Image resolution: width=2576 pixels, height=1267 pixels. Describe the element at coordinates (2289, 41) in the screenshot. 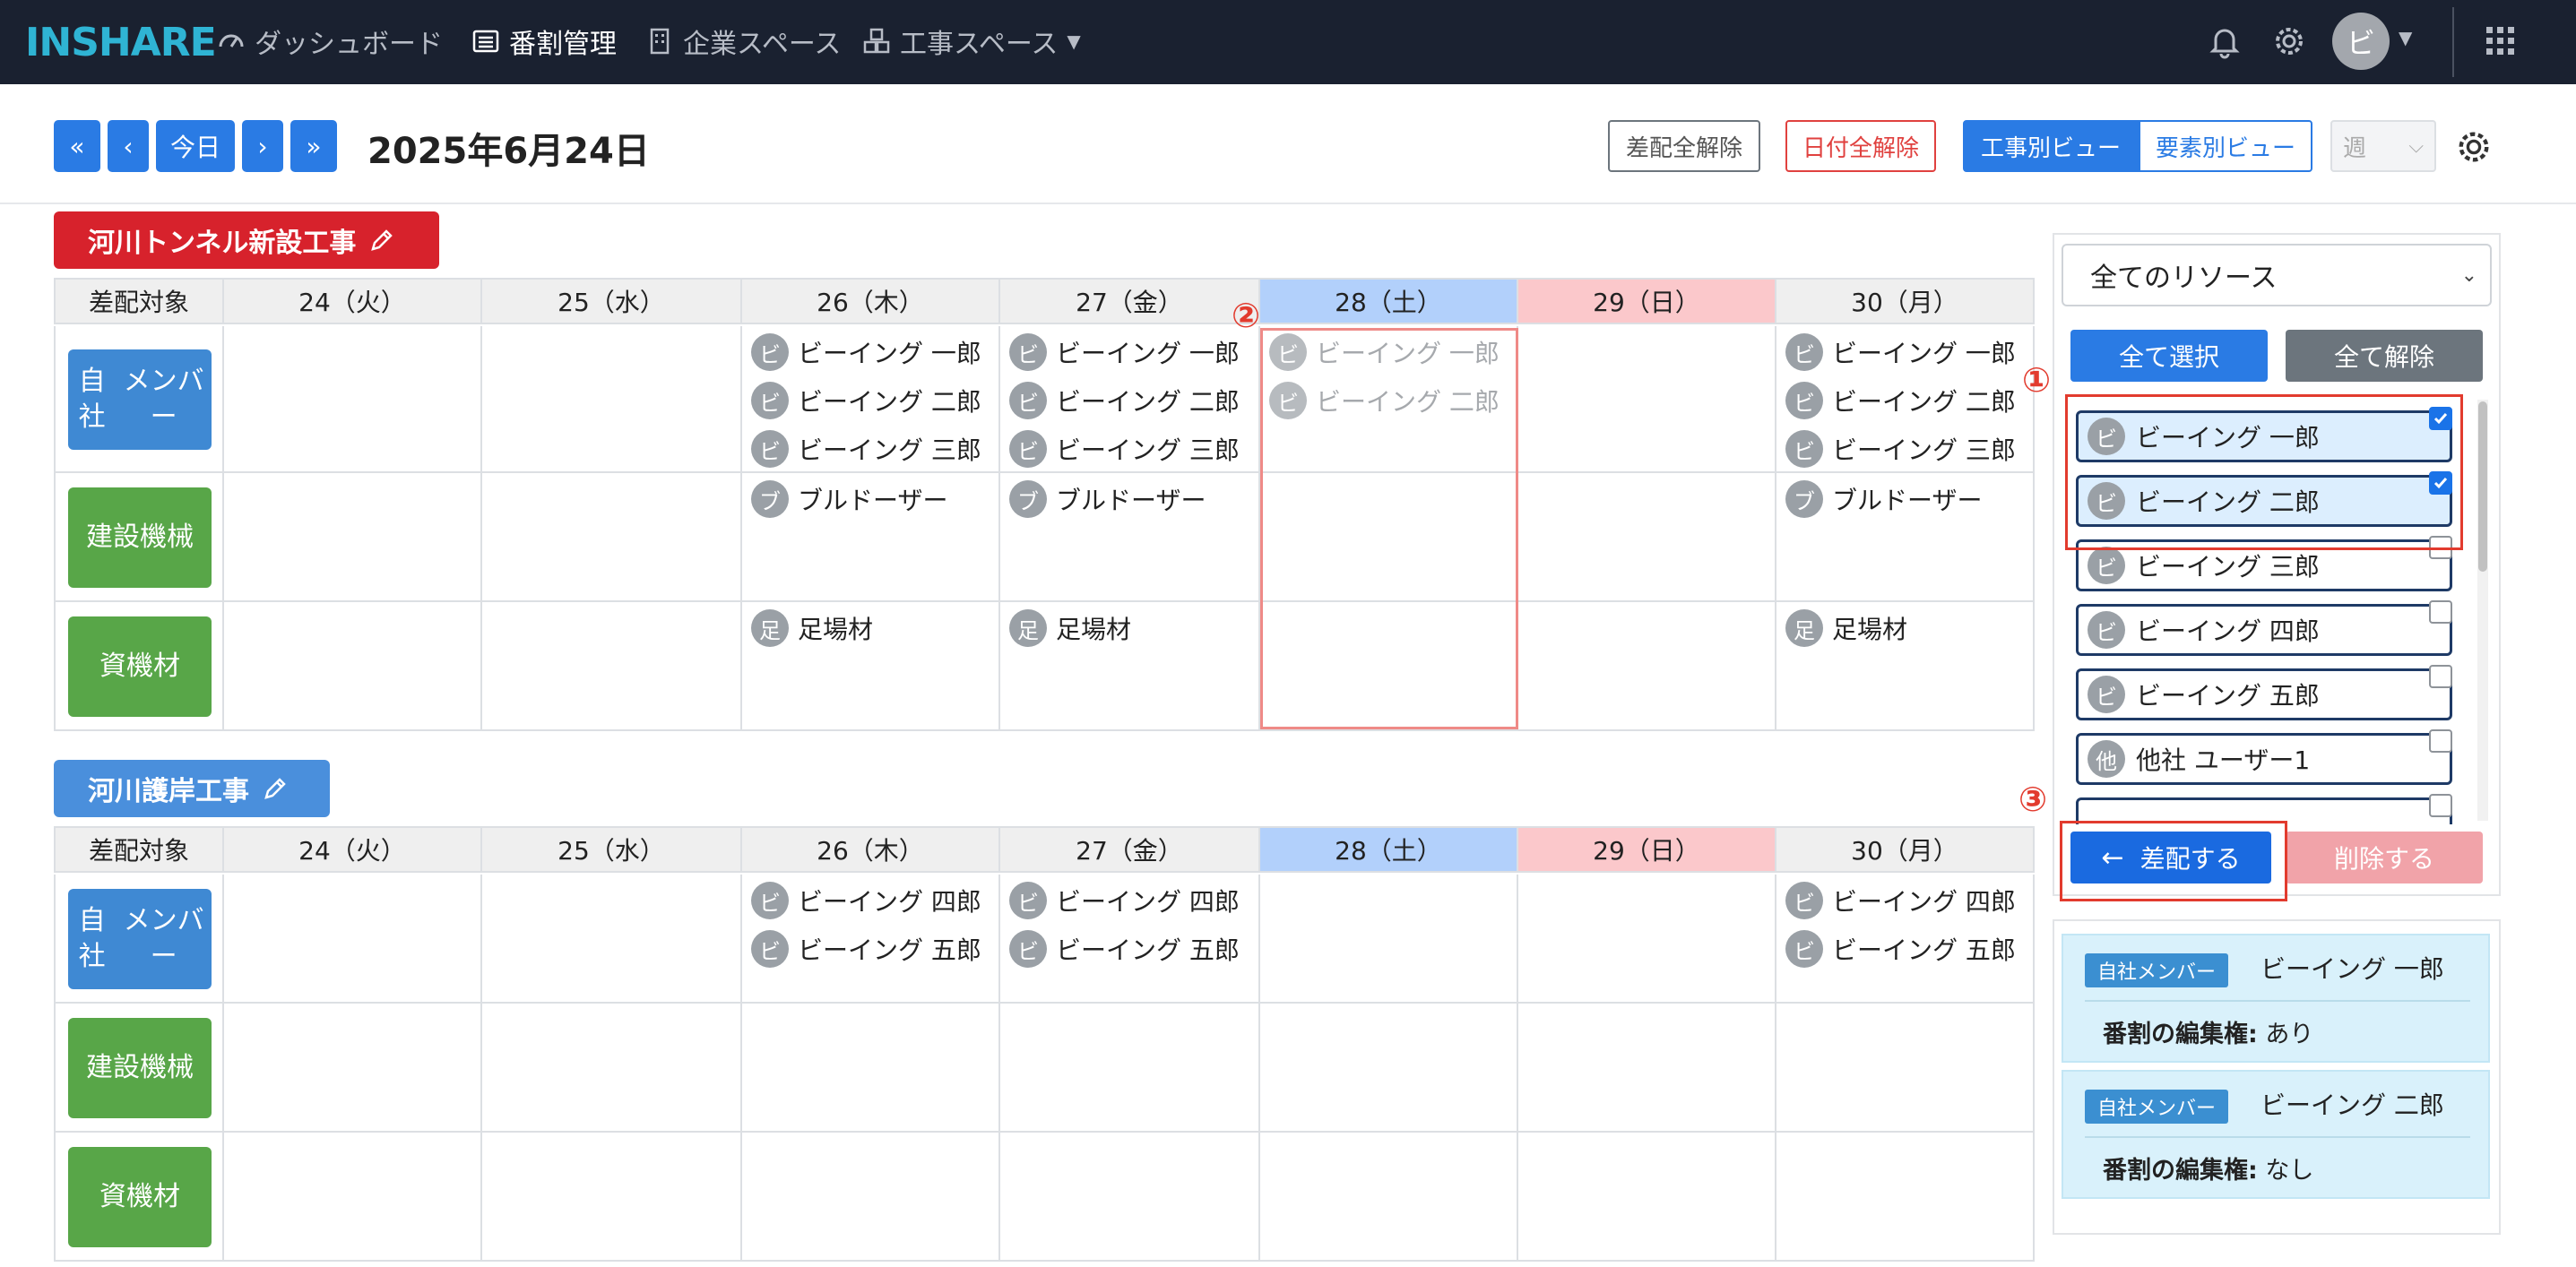

I see `gear-icon` at that location.